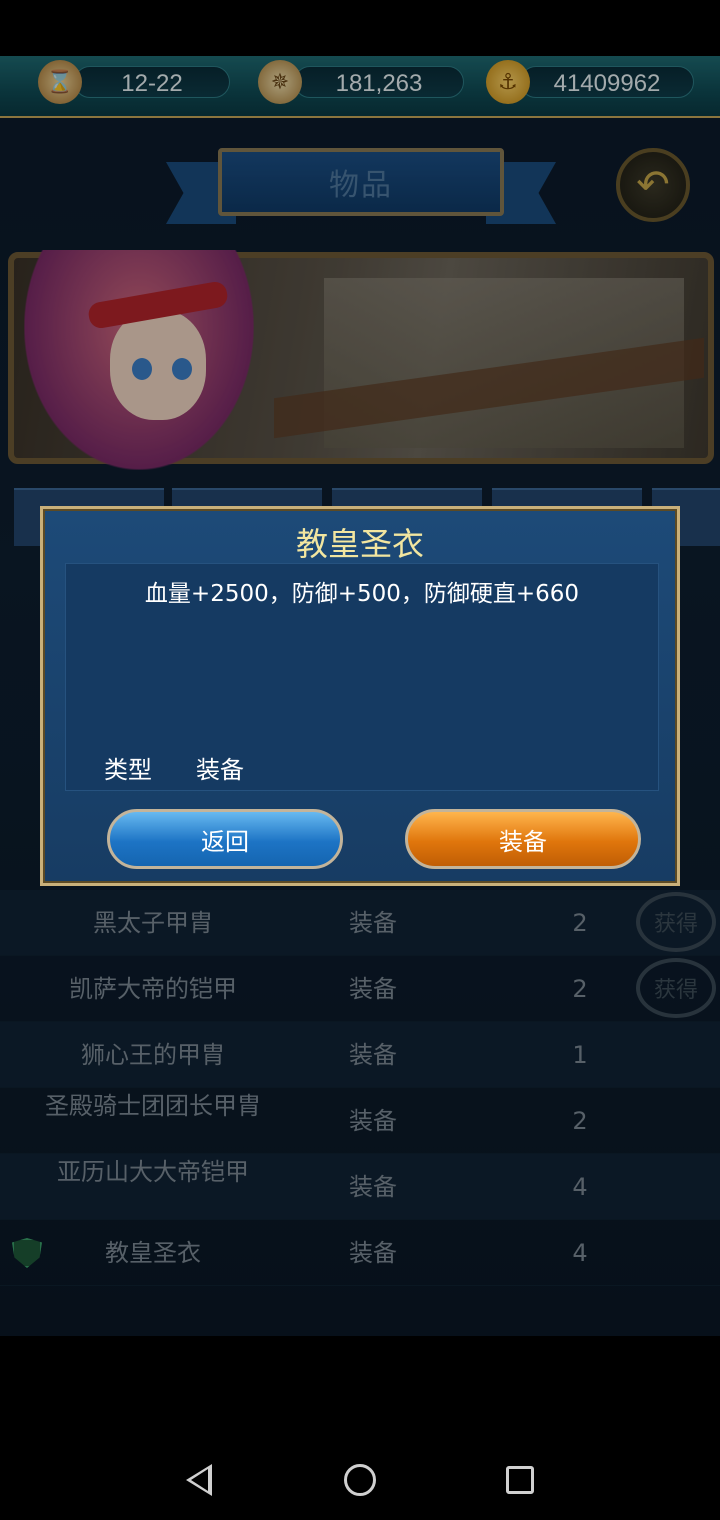 Image resolution: width=720 pixels, height=1520 pixels. What do you see at coordinates (360, 1480) in the screenshot?
I see `nav-home-icon` at bounding box center [360, 1480].